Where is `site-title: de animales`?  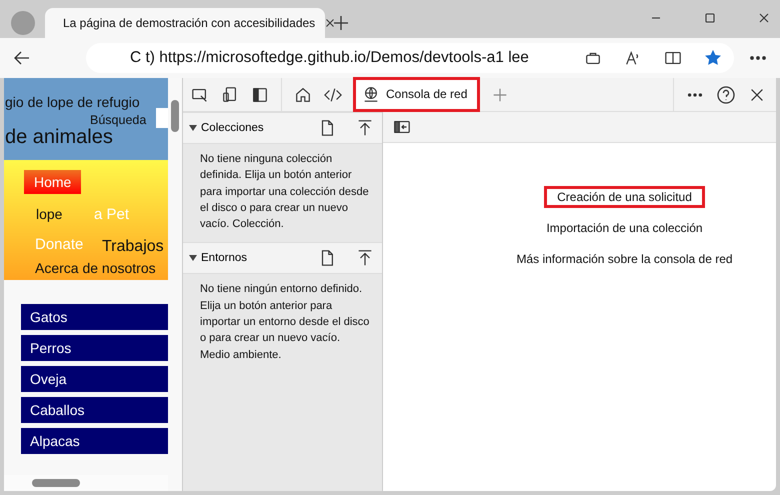
site-title: de animales is located at coordinates (59, 137).